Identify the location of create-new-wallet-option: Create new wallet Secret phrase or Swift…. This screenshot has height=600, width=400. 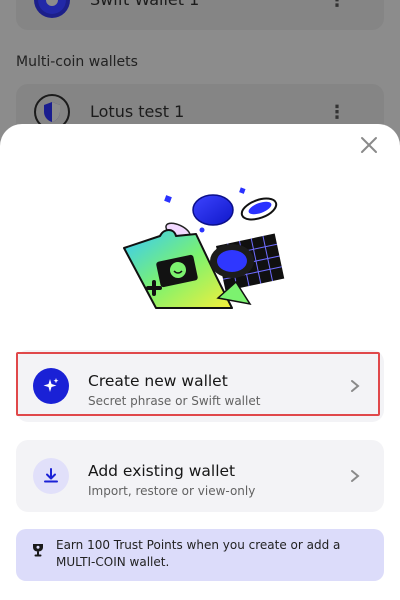
(200, 386).